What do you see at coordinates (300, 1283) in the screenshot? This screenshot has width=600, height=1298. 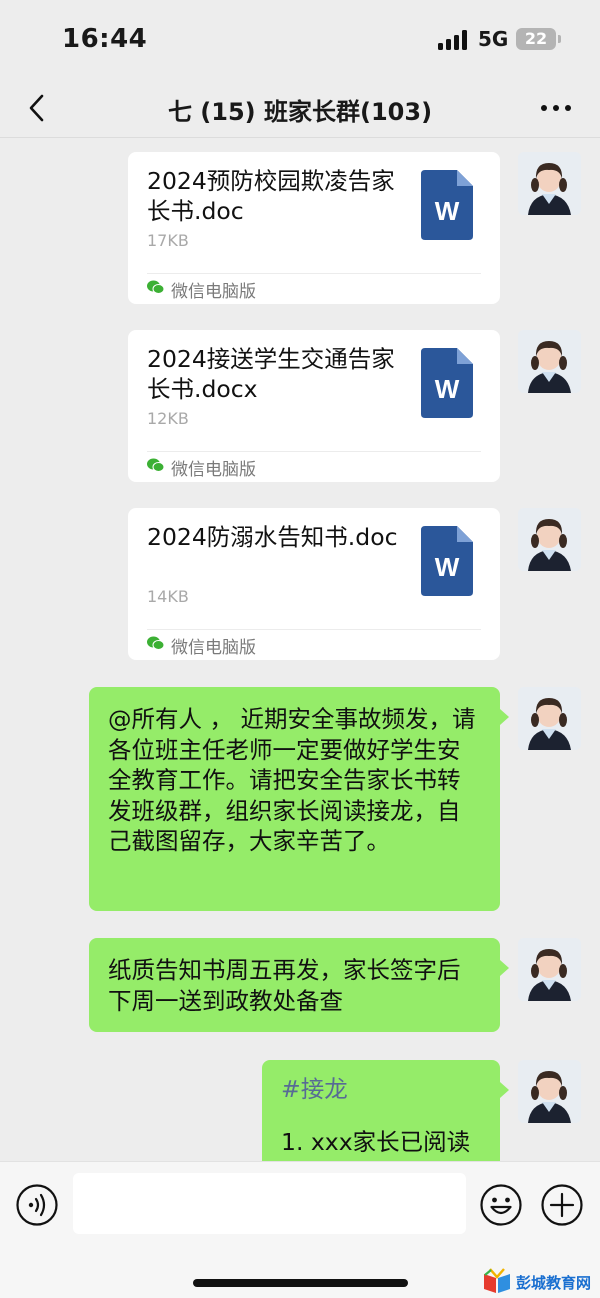 I see `home-indicator` at bounding box center [300, 1283].